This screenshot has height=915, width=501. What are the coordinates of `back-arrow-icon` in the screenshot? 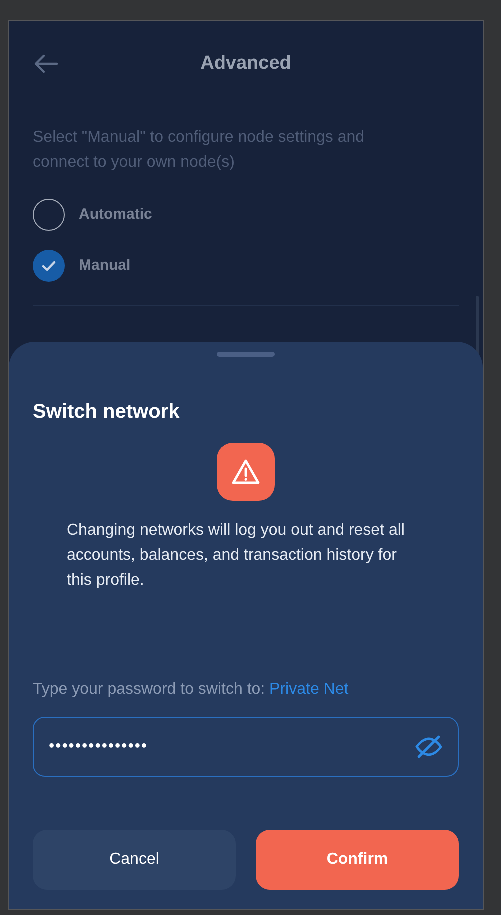 It's located at (46, 64).